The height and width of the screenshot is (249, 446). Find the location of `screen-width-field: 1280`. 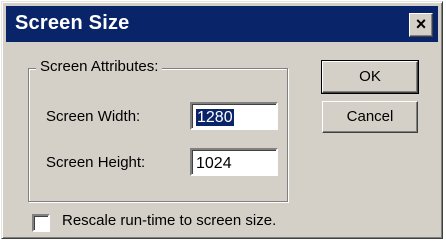

screen-width-field: 1280 is located at coordinates (234, 116).